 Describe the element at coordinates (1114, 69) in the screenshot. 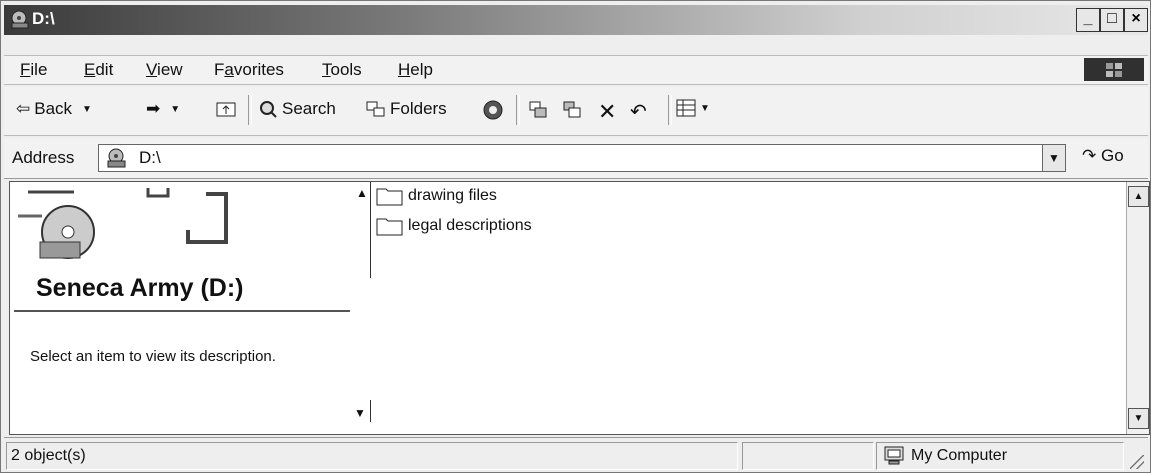

I see `windows-logo` at that location.